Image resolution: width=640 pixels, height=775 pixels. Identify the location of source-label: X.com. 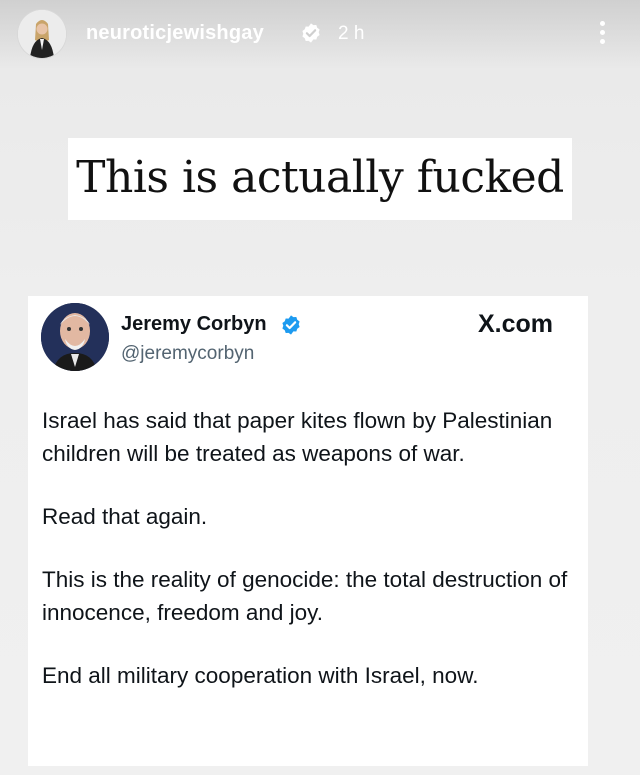
(516, 324).